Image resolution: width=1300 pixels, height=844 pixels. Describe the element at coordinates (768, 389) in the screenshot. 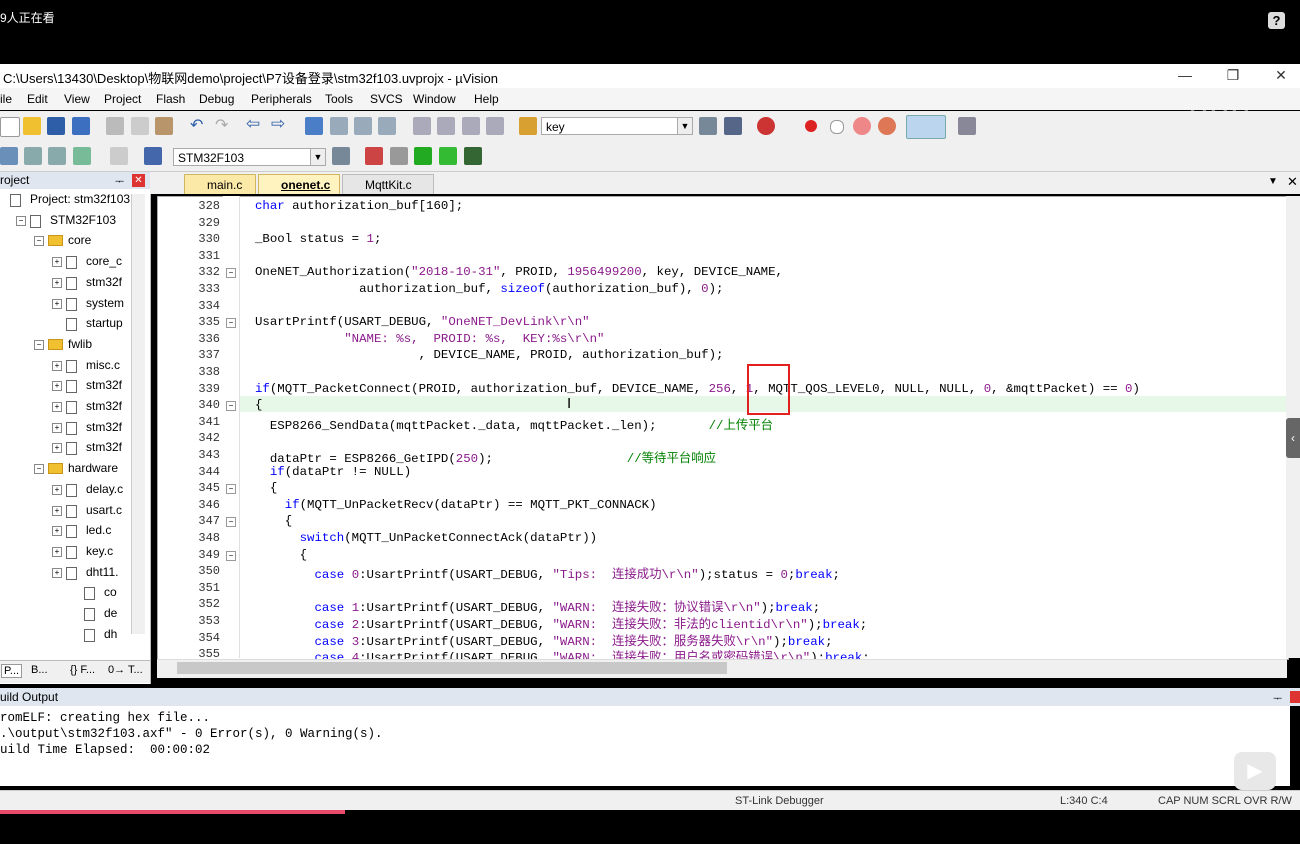

I see `annotation-highlight-box` at that location.